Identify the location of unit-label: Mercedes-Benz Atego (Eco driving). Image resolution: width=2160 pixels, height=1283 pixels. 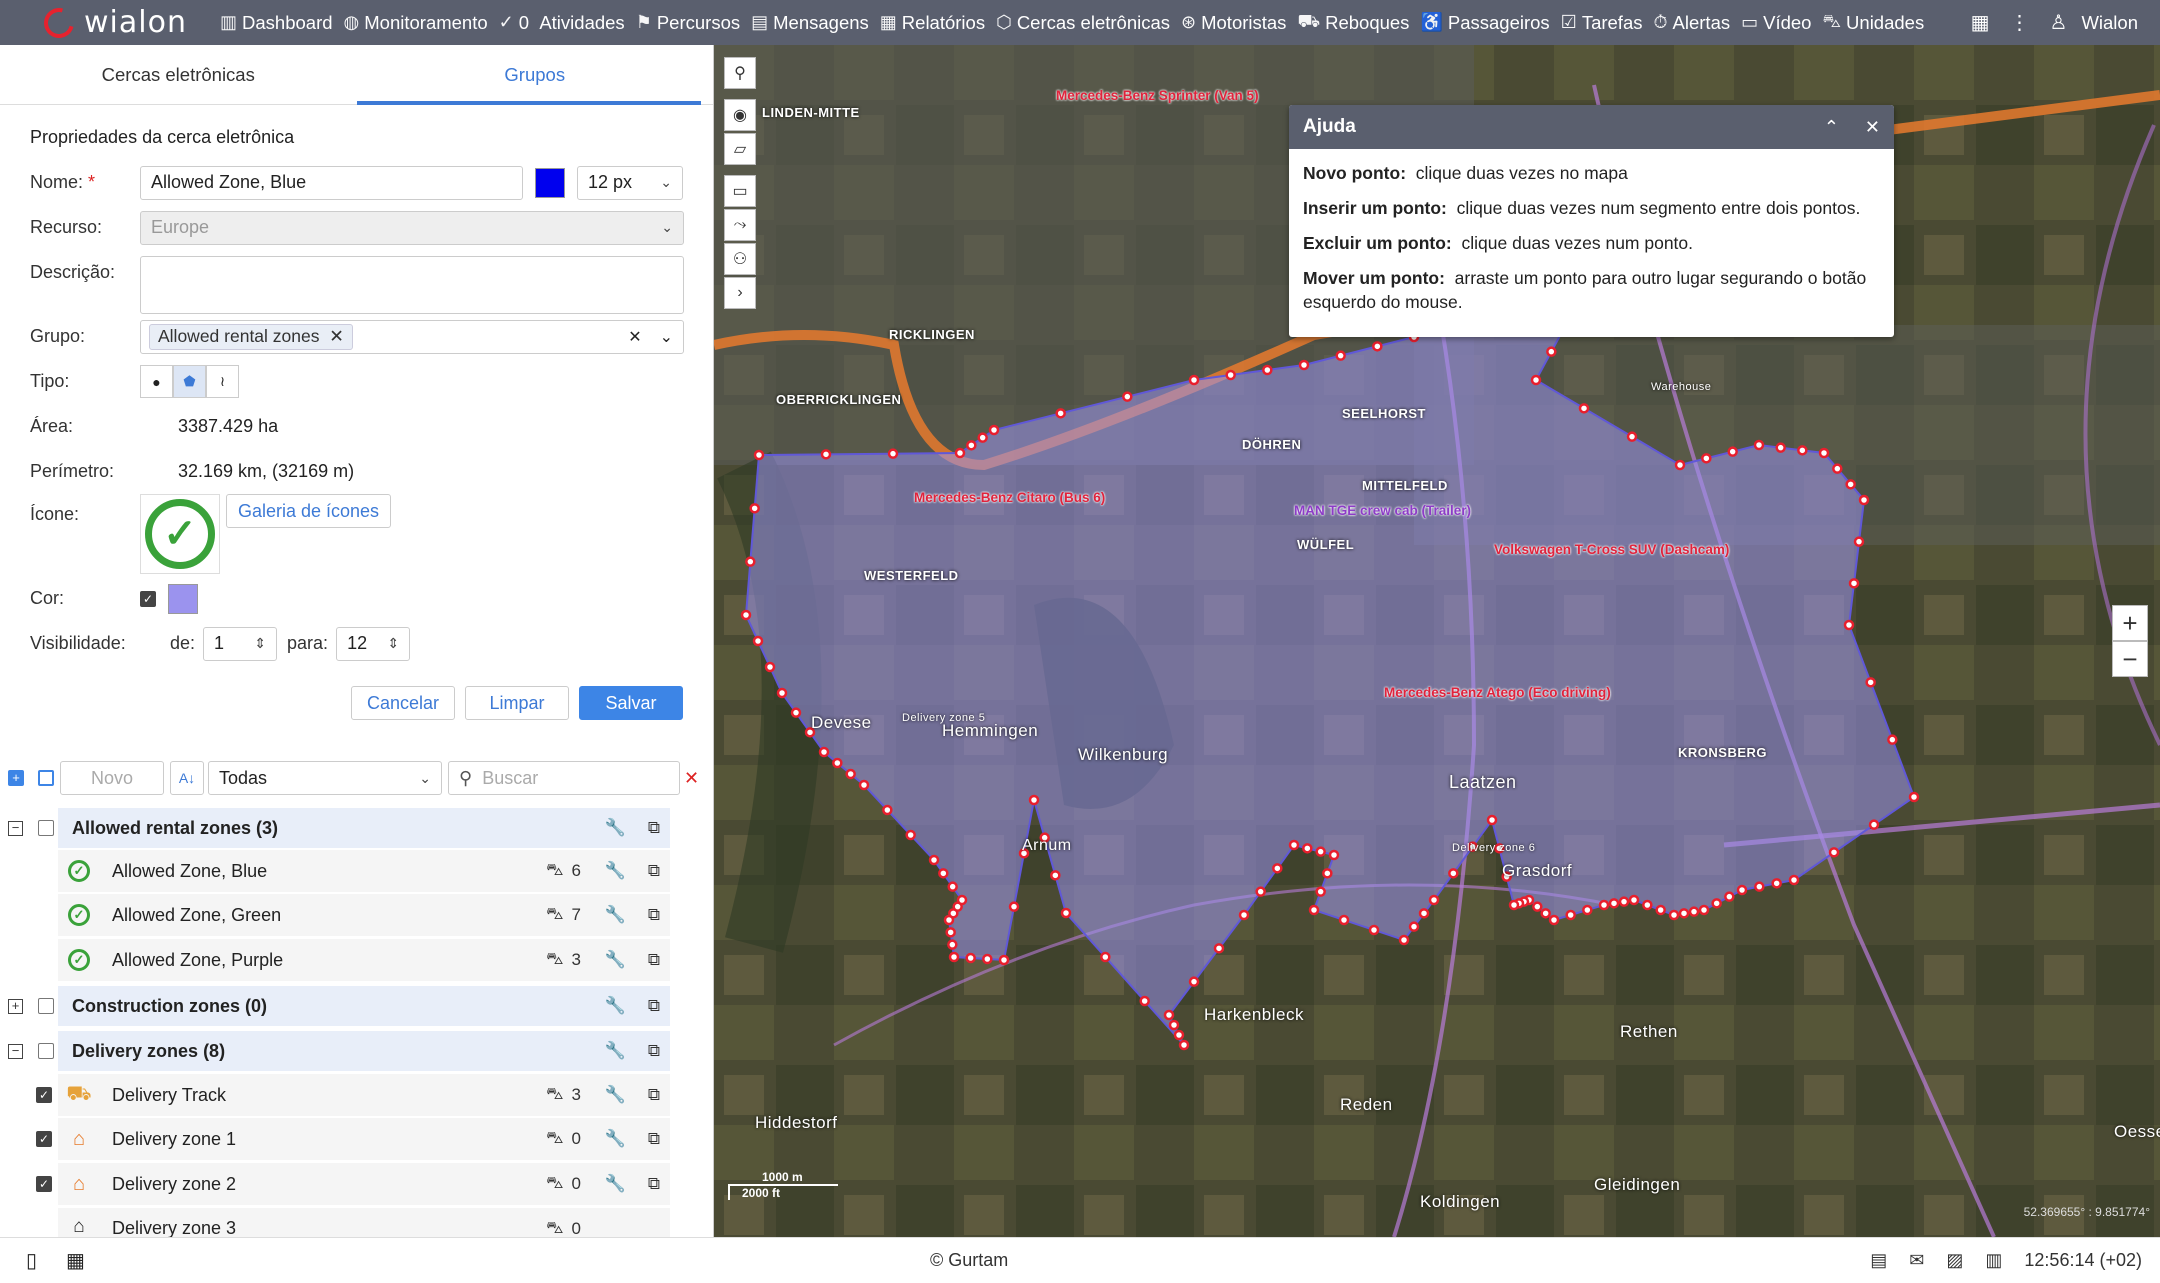
(1497, 692).